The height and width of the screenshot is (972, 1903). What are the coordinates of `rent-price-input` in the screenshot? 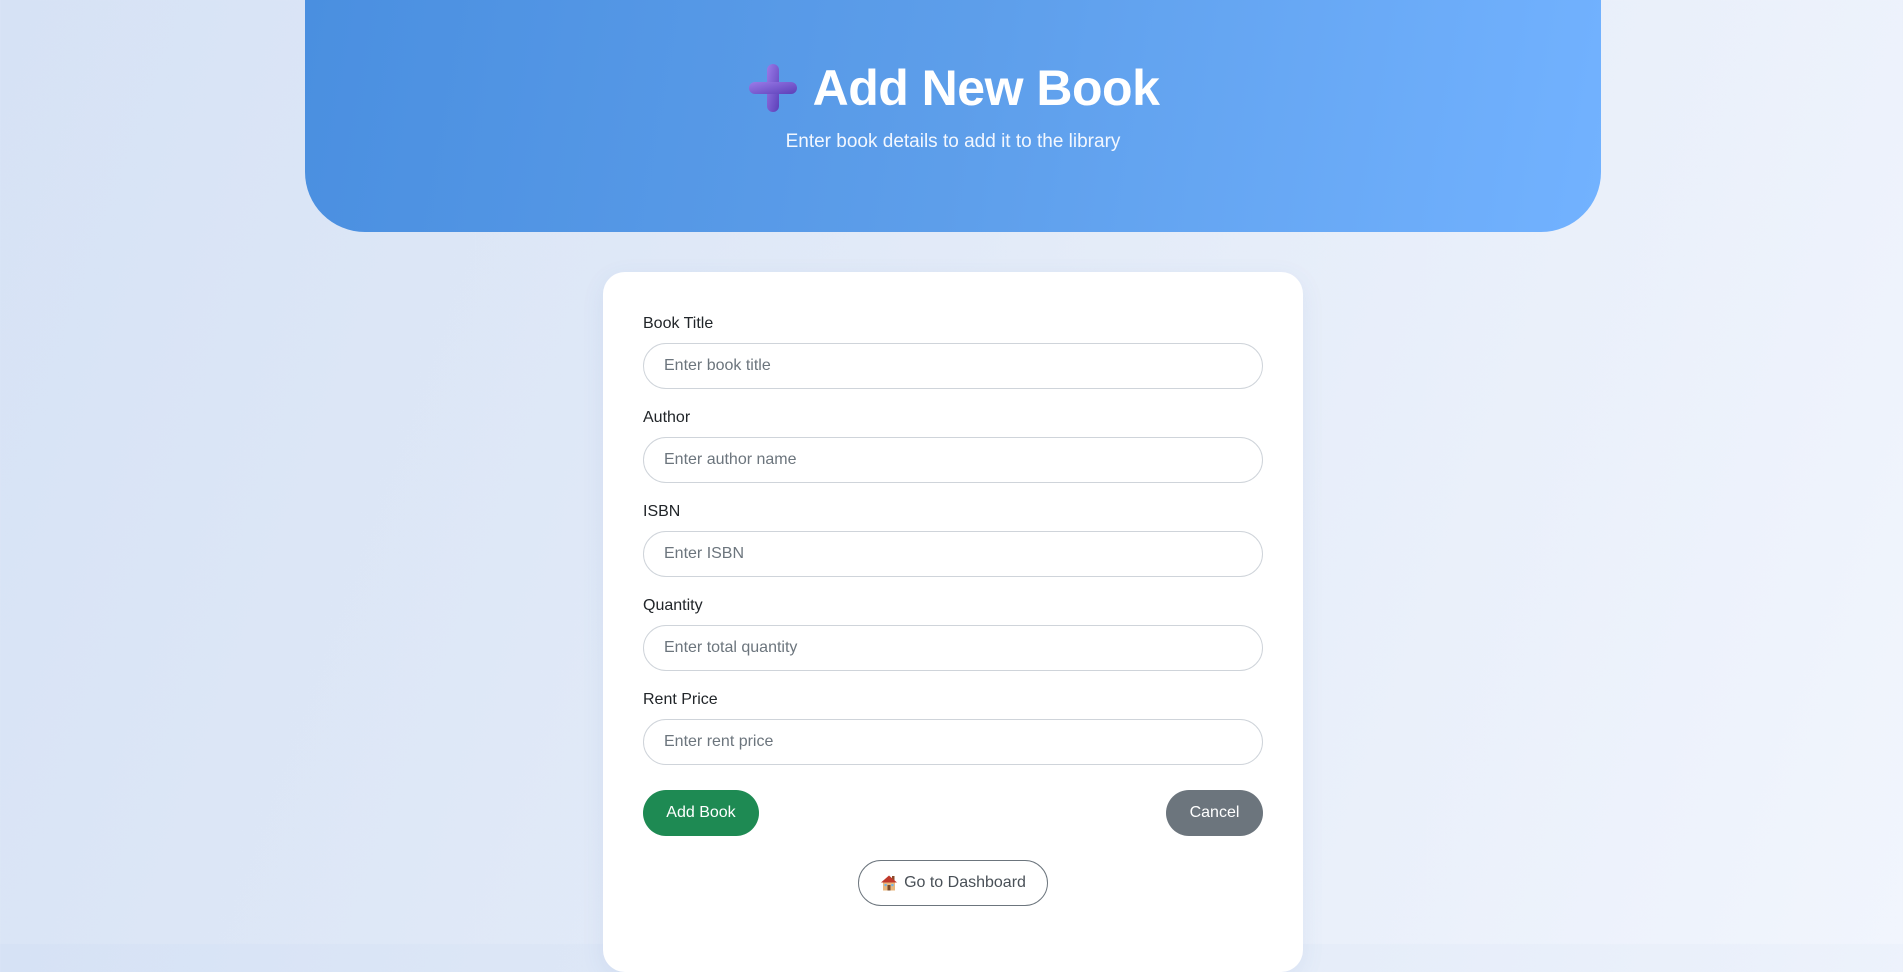 It's located at (953, 742).